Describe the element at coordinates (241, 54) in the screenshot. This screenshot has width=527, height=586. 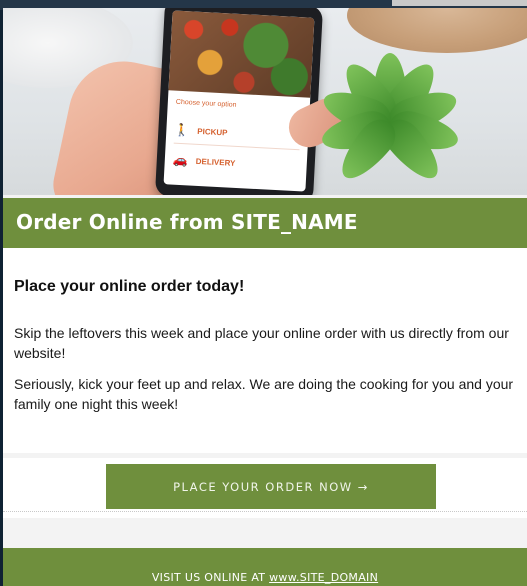
I see `food-photo` at that location.